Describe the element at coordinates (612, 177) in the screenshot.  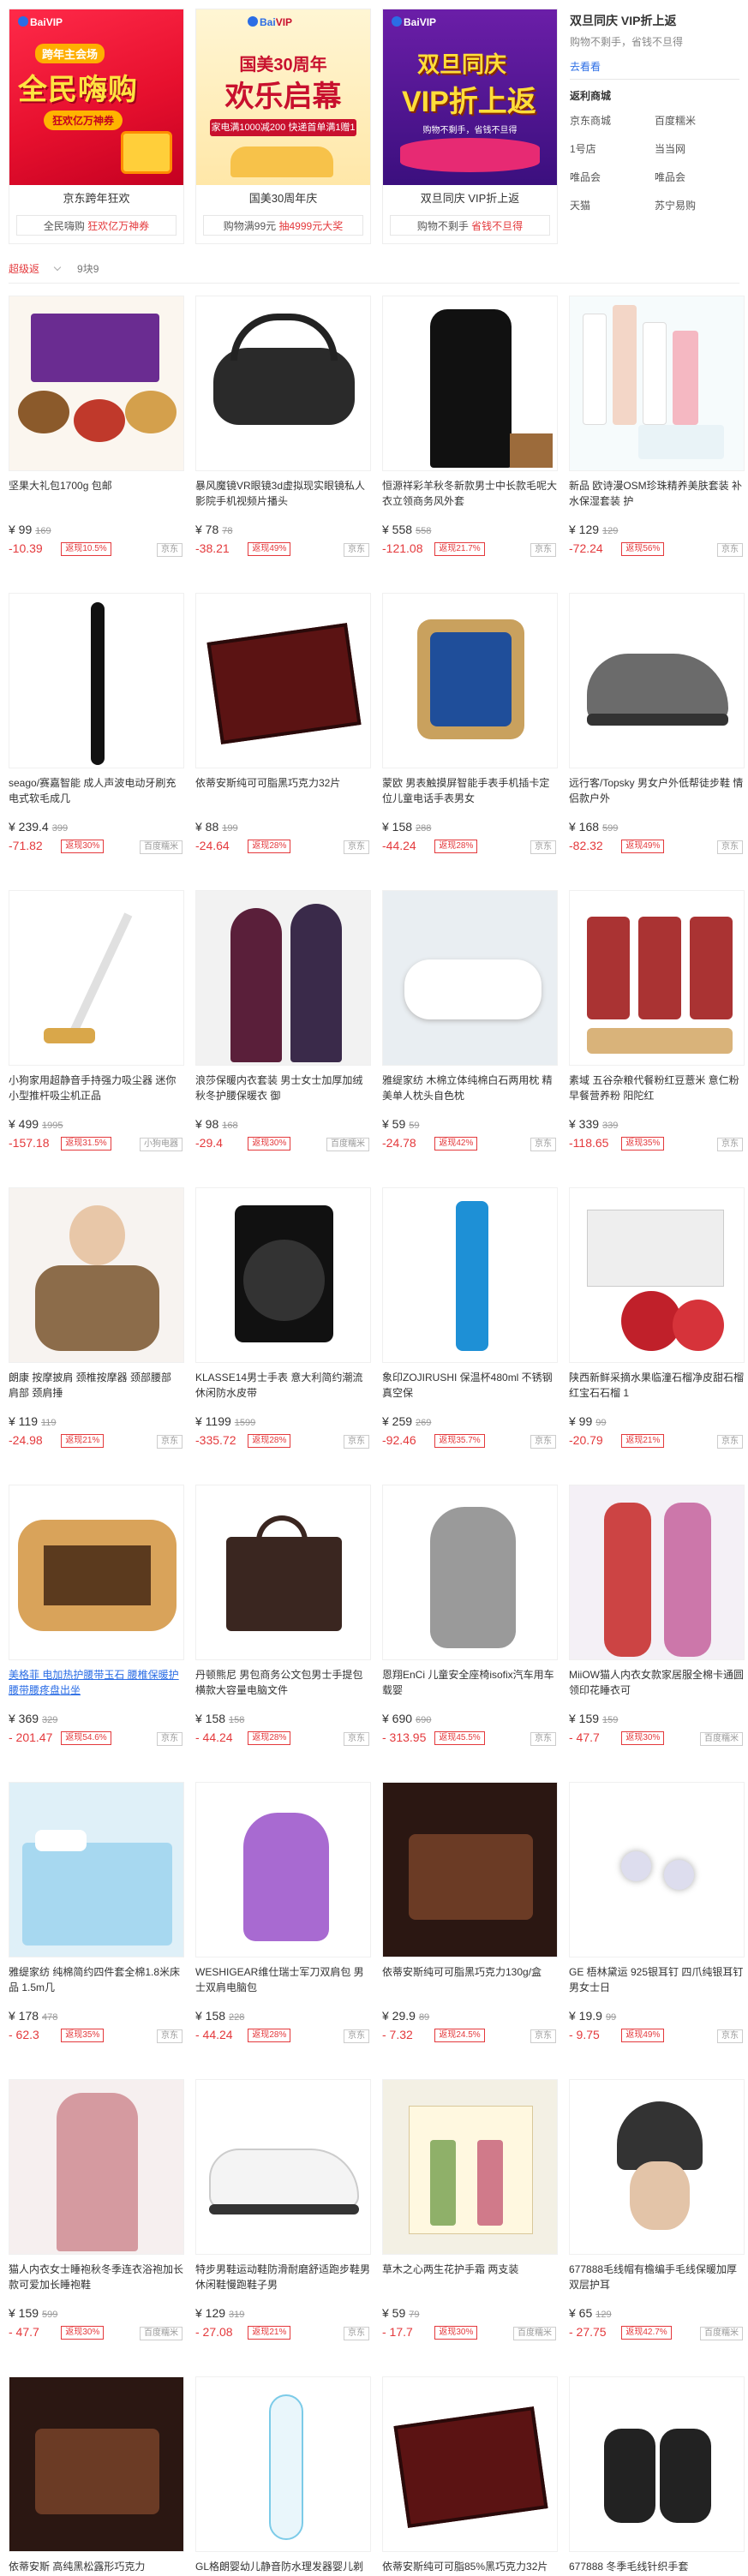
I see `mall-link: 唯品会` at that location.